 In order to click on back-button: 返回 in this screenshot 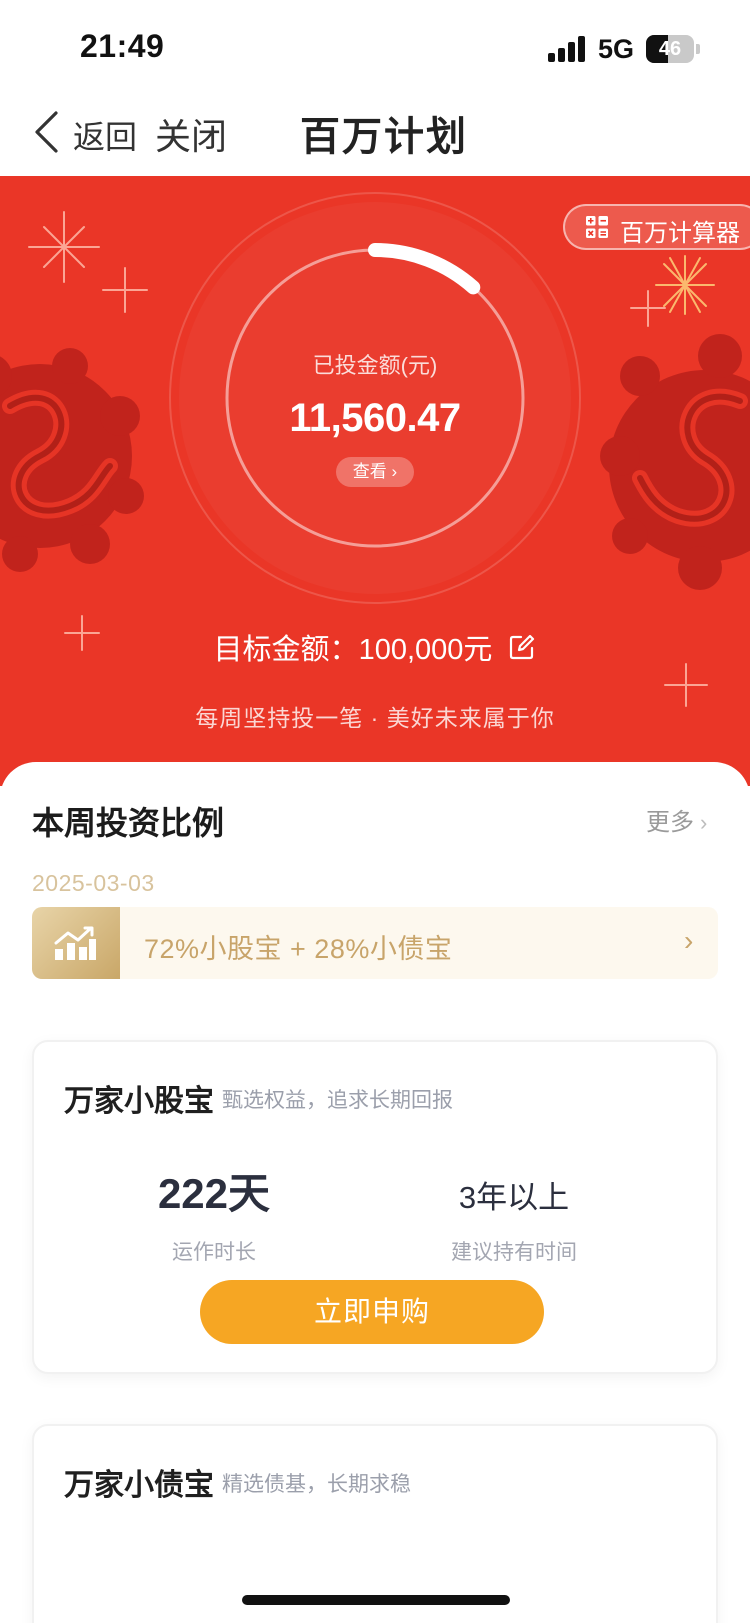, I will do `click(105, 135)`.